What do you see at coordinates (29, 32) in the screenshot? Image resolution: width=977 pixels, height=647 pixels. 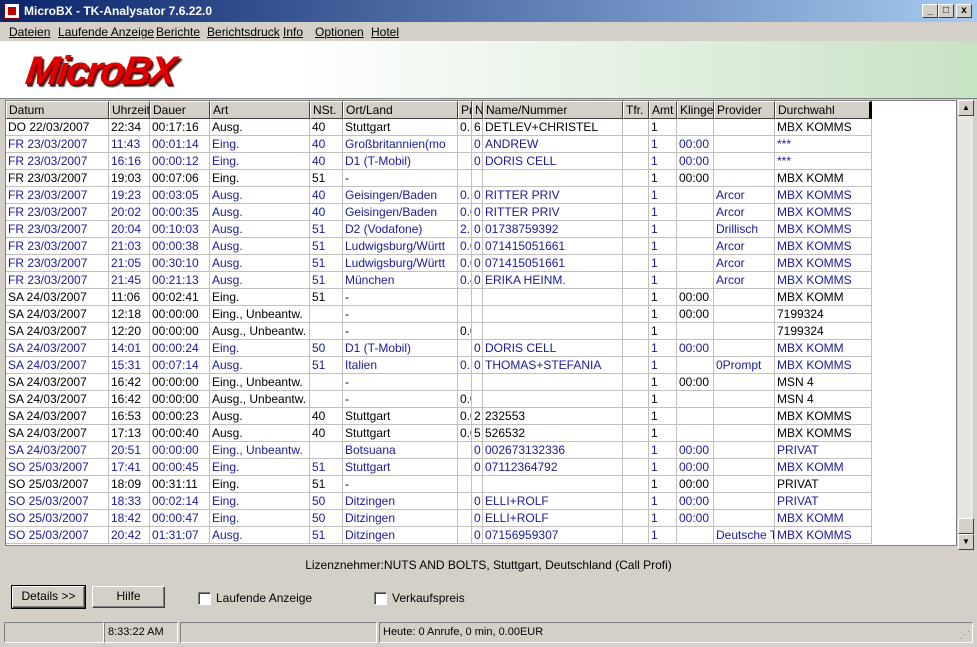 I see `menu-dateien: Dateien` at bounding box center [29, 32].